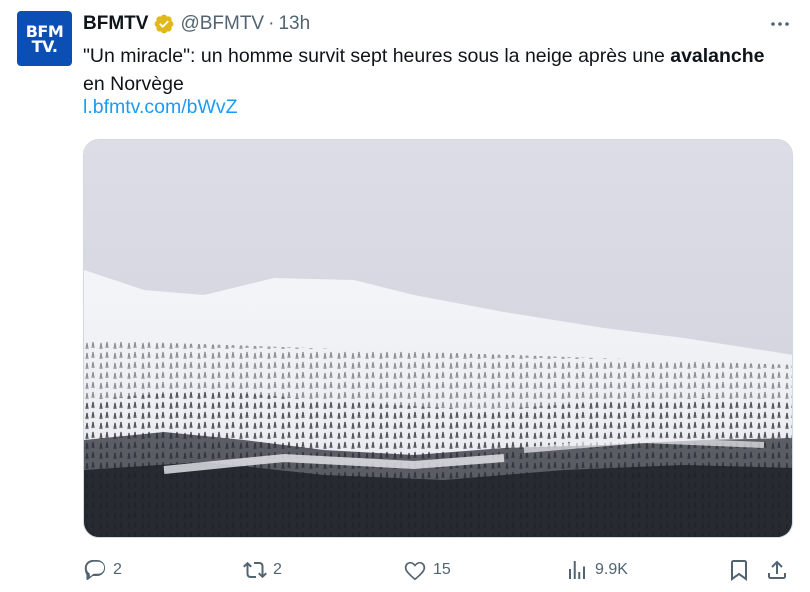  I want to click on share-icon, so click(777, 569).